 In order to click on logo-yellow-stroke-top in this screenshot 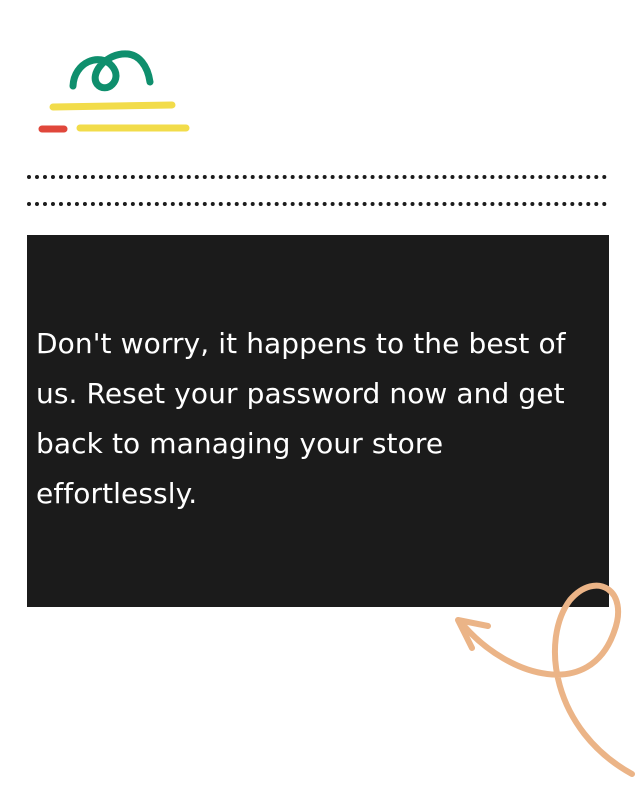, I will do `click(112, 106)`.